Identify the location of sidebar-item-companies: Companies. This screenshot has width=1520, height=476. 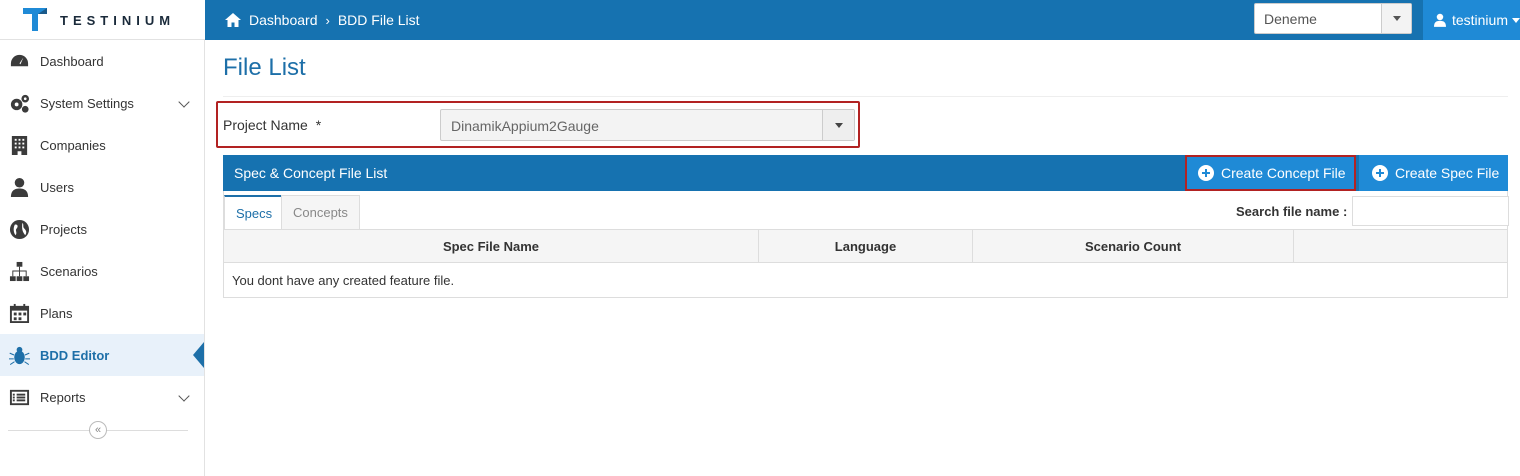
(102, 145).